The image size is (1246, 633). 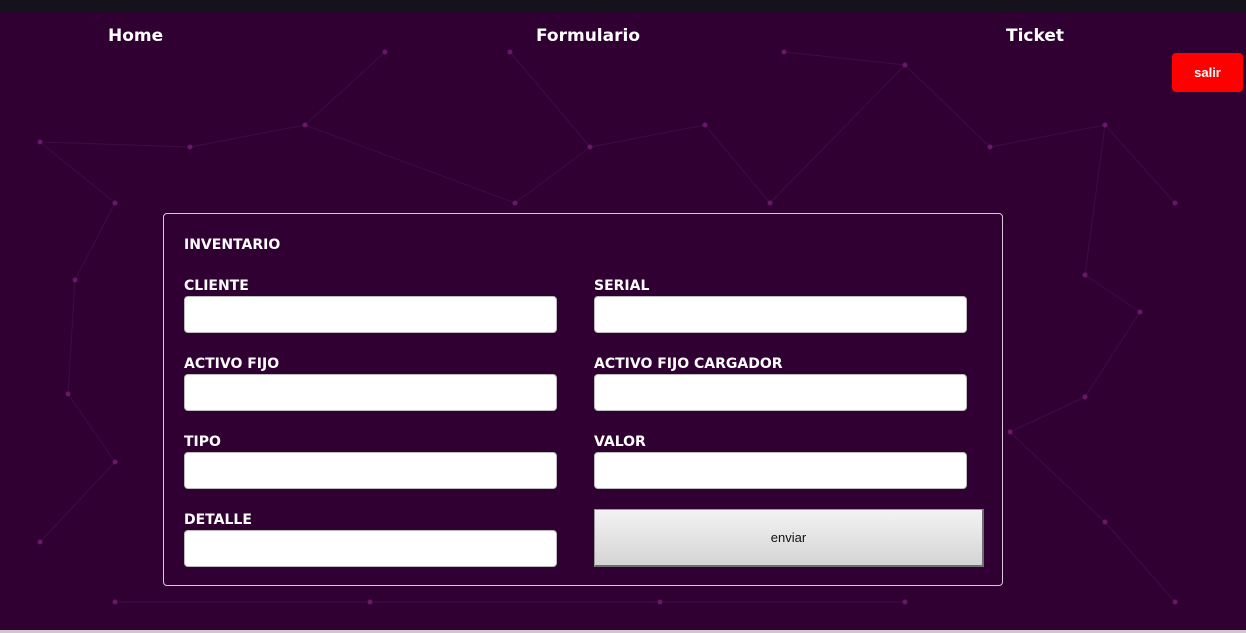 What do you see at coordinates (232, 364) in the screenshot?
I see `activo-fijo-label: ACTIVO FIJO` at bounding box center [232, 364].